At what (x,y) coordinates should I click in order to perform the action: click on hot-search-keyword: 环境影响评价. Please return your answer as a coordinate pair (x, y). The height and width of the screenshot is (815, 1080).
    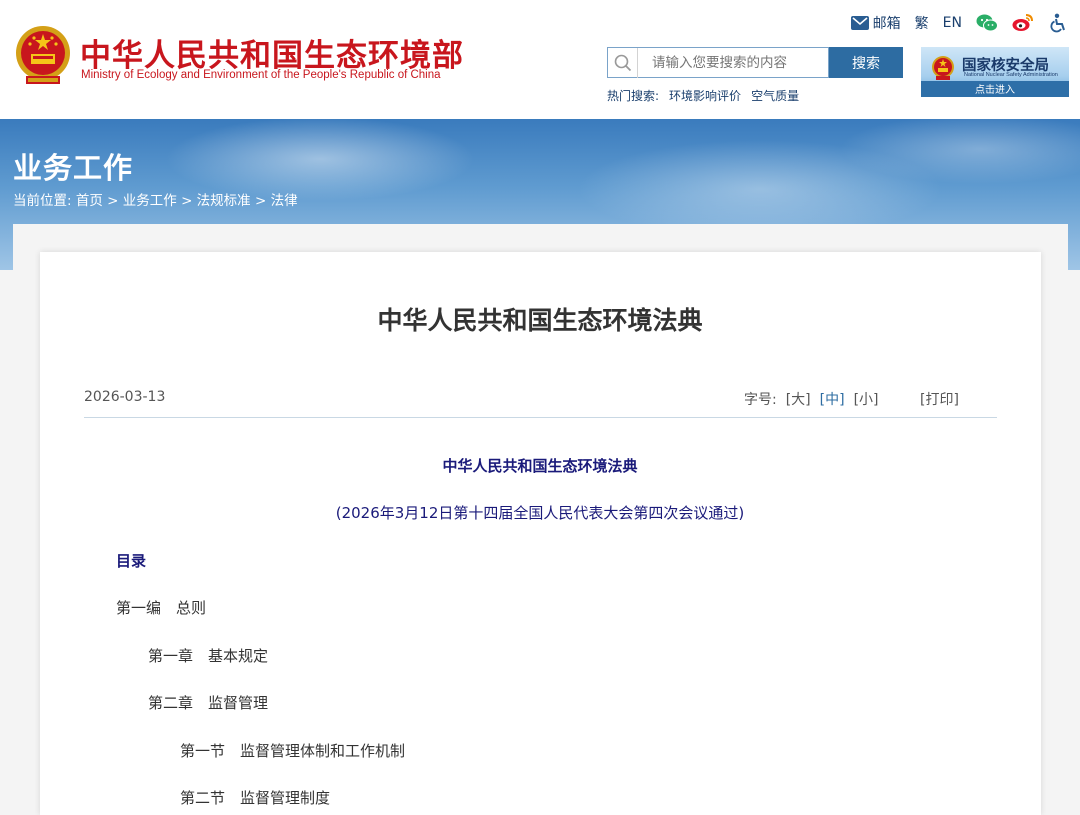
    Looking at the image, I should click on (705, 95).